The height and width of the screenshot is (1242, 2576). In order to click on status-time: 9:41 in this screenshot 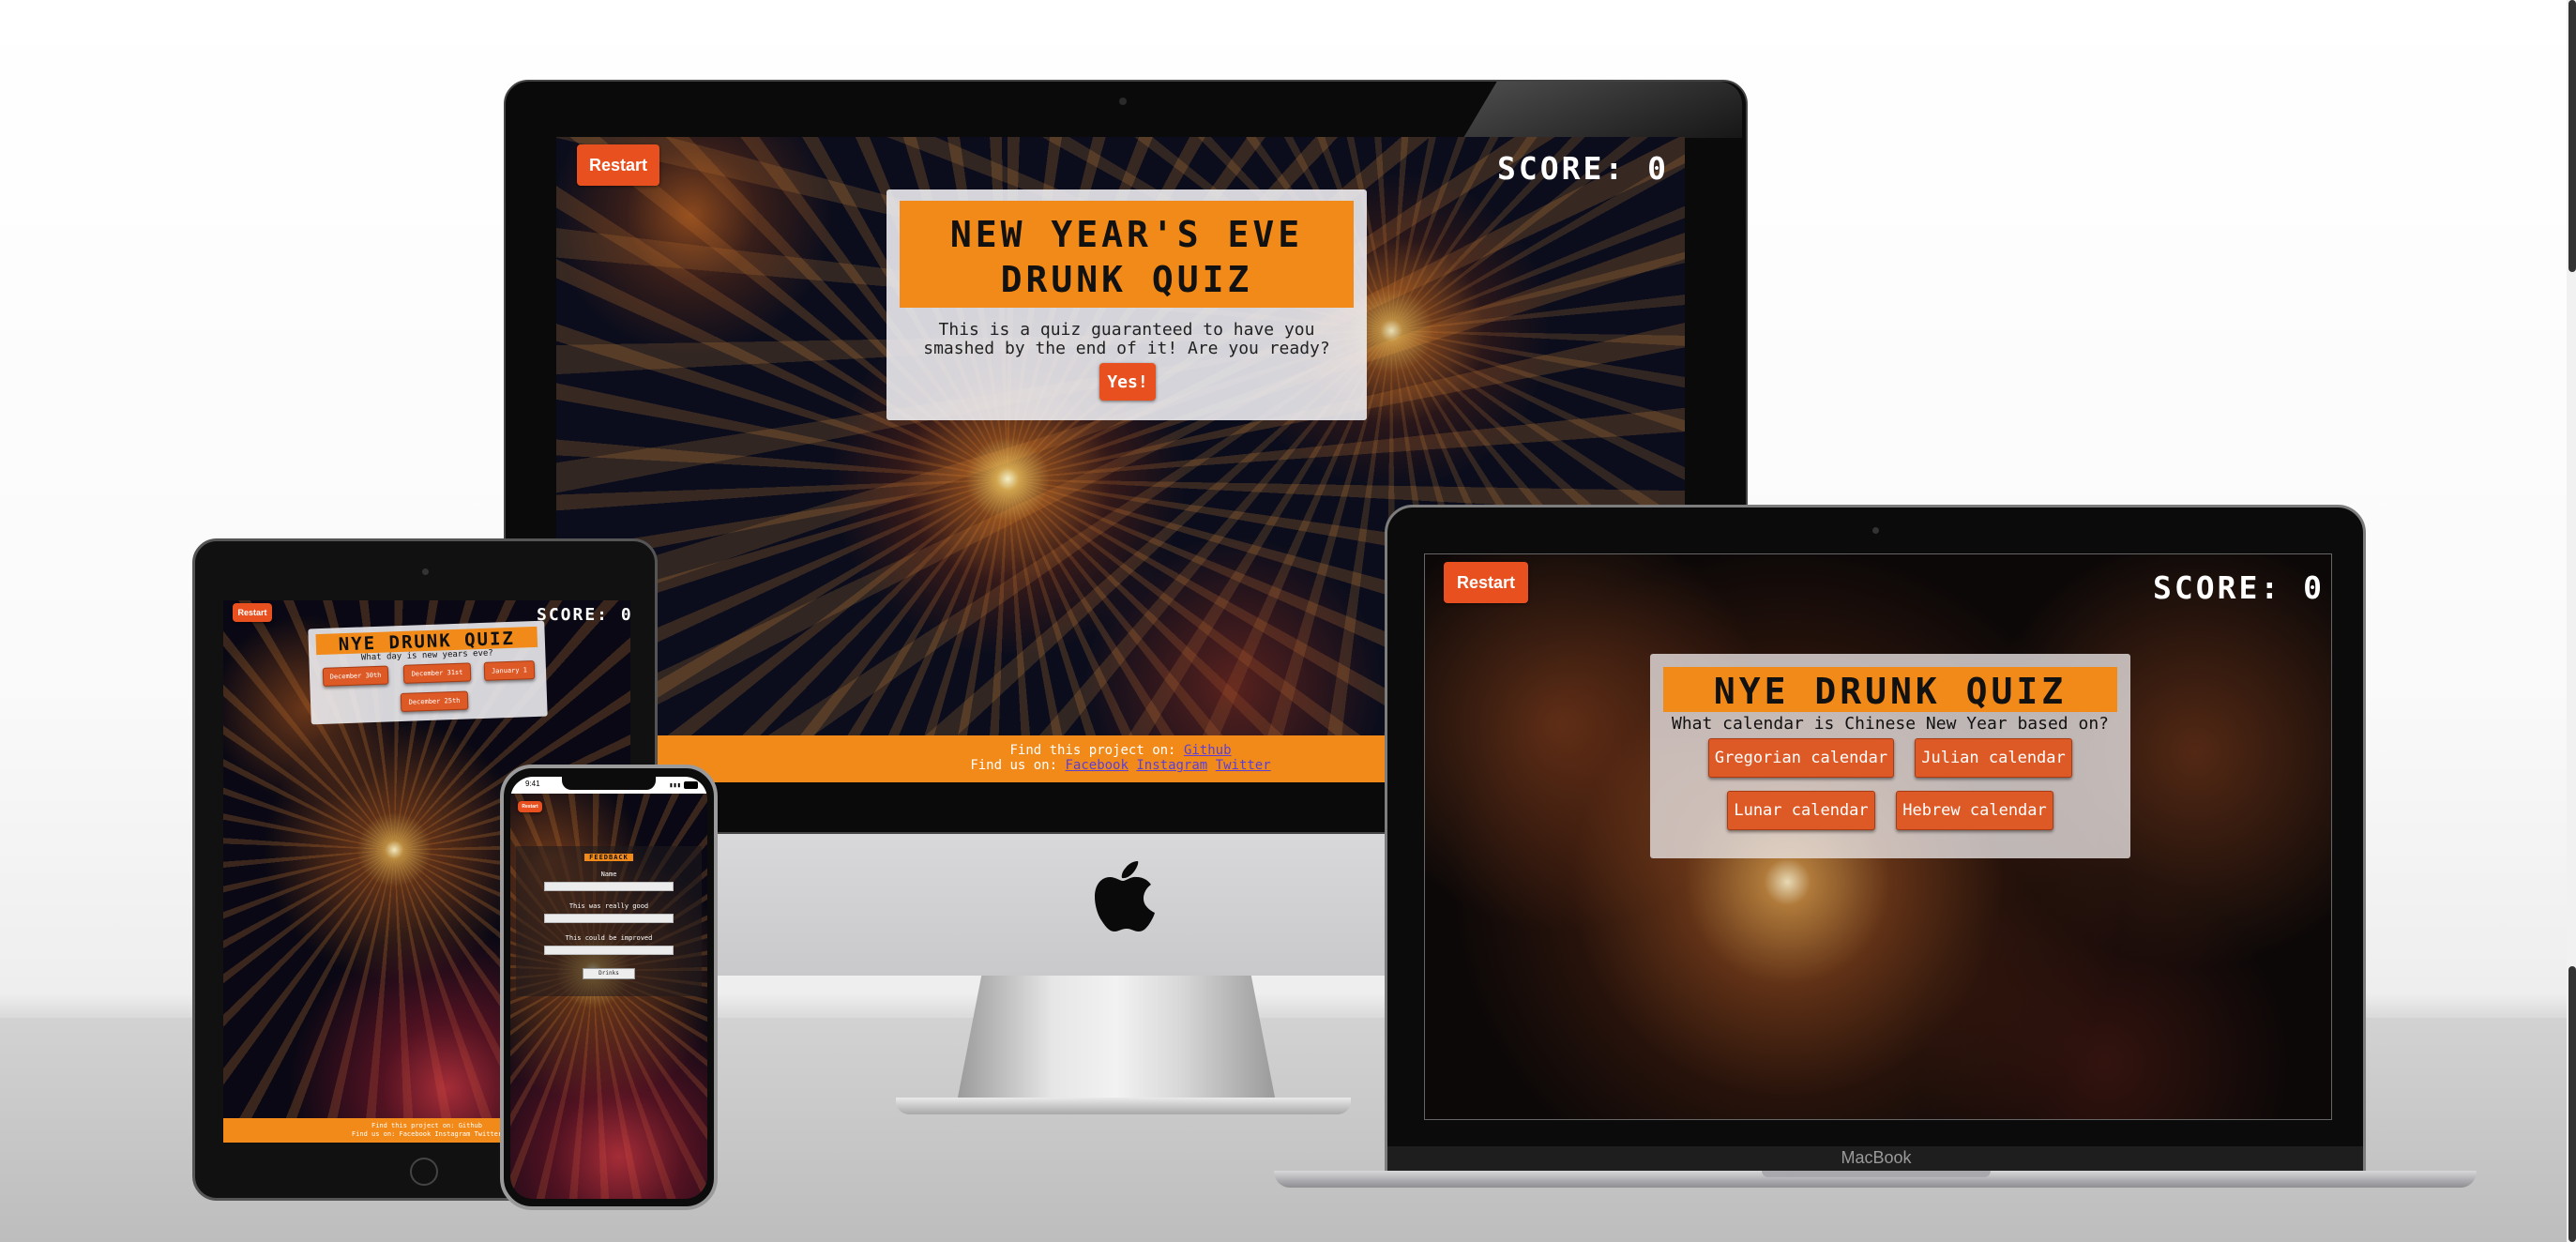, I will do `click(532, 784)`.